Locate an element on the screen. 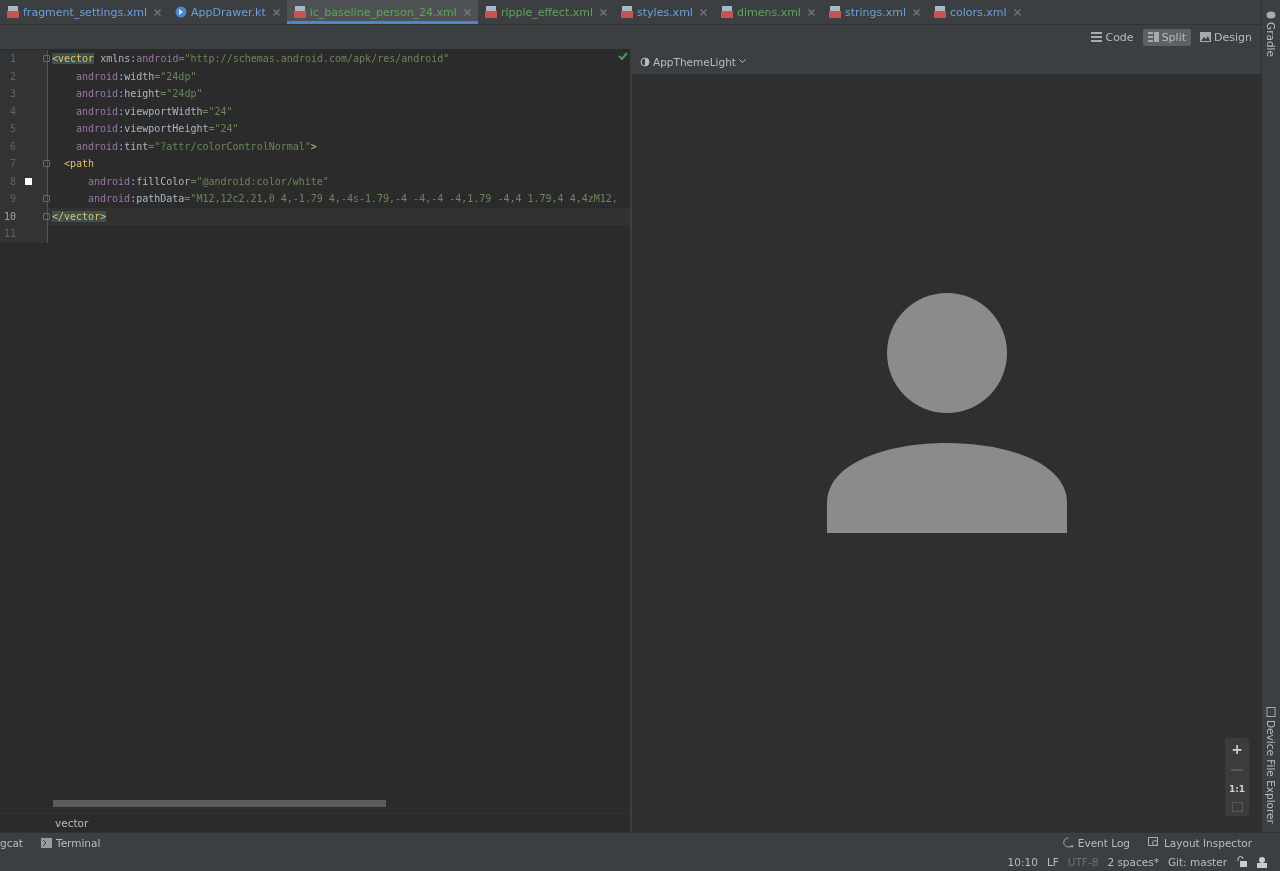  file-tab: fragment_settings.xml is located at coordinates (84, 12).